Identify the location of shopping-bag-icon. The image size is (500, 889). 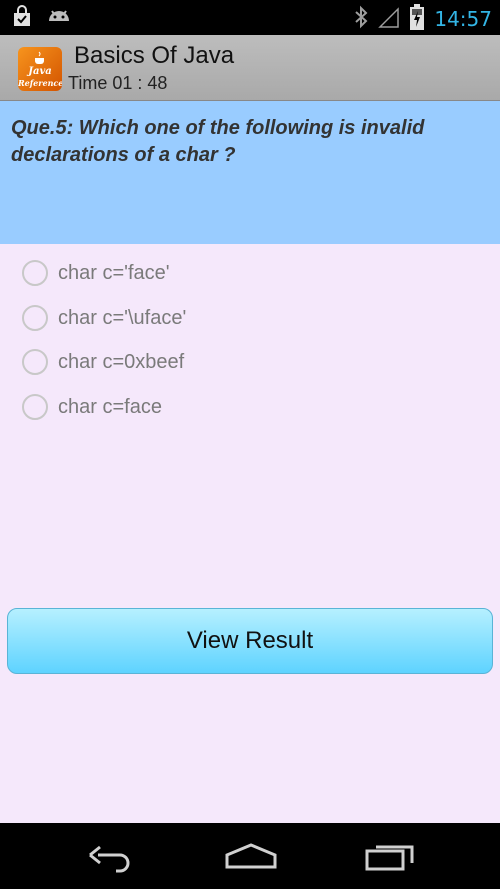
(22, 19).